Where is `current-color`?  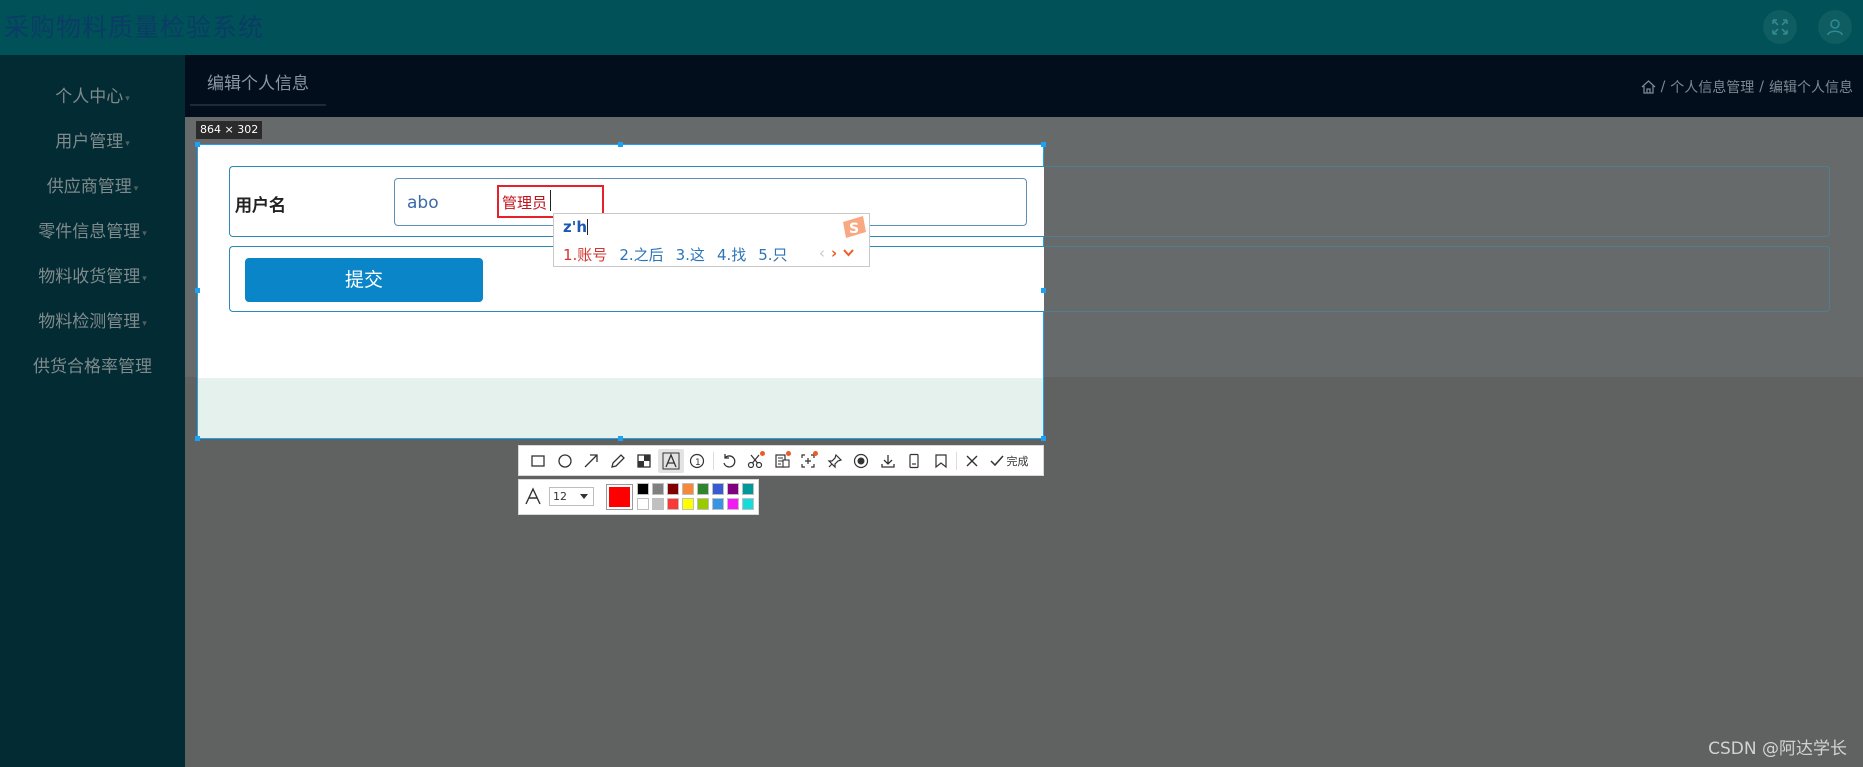
current-color is located at coordinates (619, 497).